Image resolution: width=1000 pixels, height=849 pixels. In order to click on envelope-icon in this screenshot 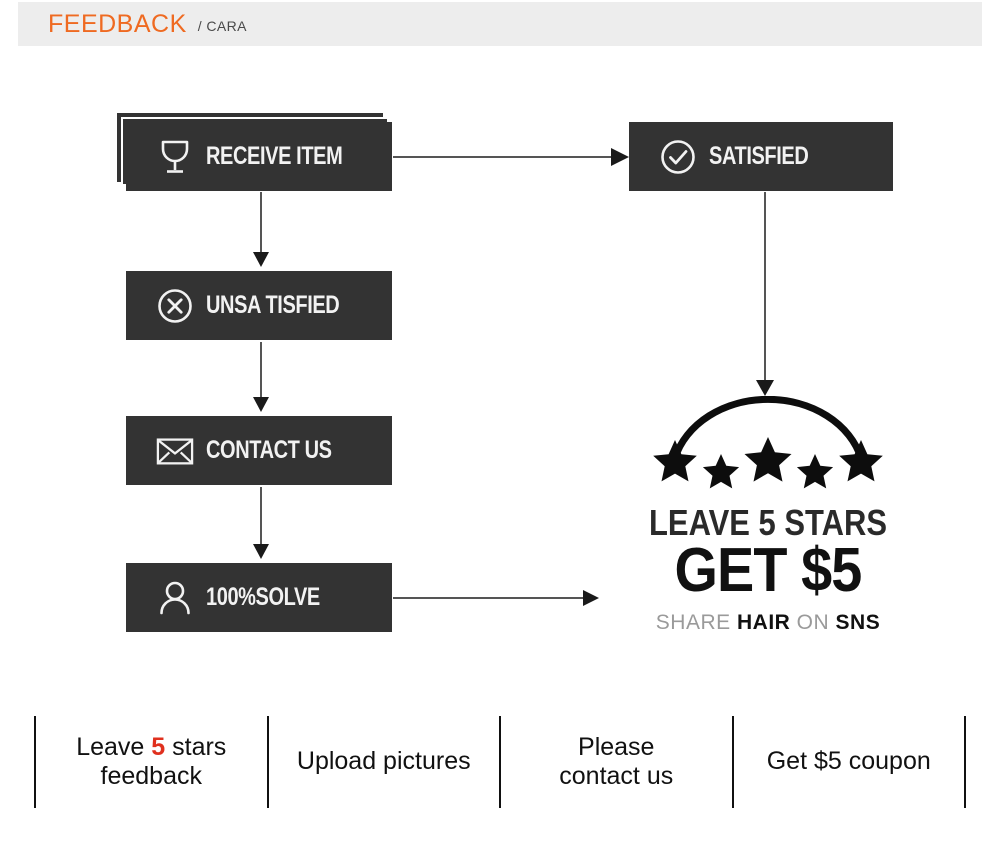, I will do `click(175, 451)`.